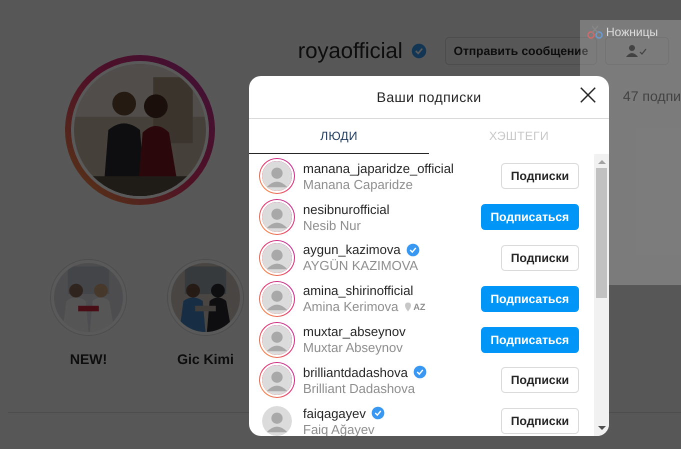 This screenshot has width=681, height=449. I want to click on account-full-name: Amina Kerimova, so click(350, 306).